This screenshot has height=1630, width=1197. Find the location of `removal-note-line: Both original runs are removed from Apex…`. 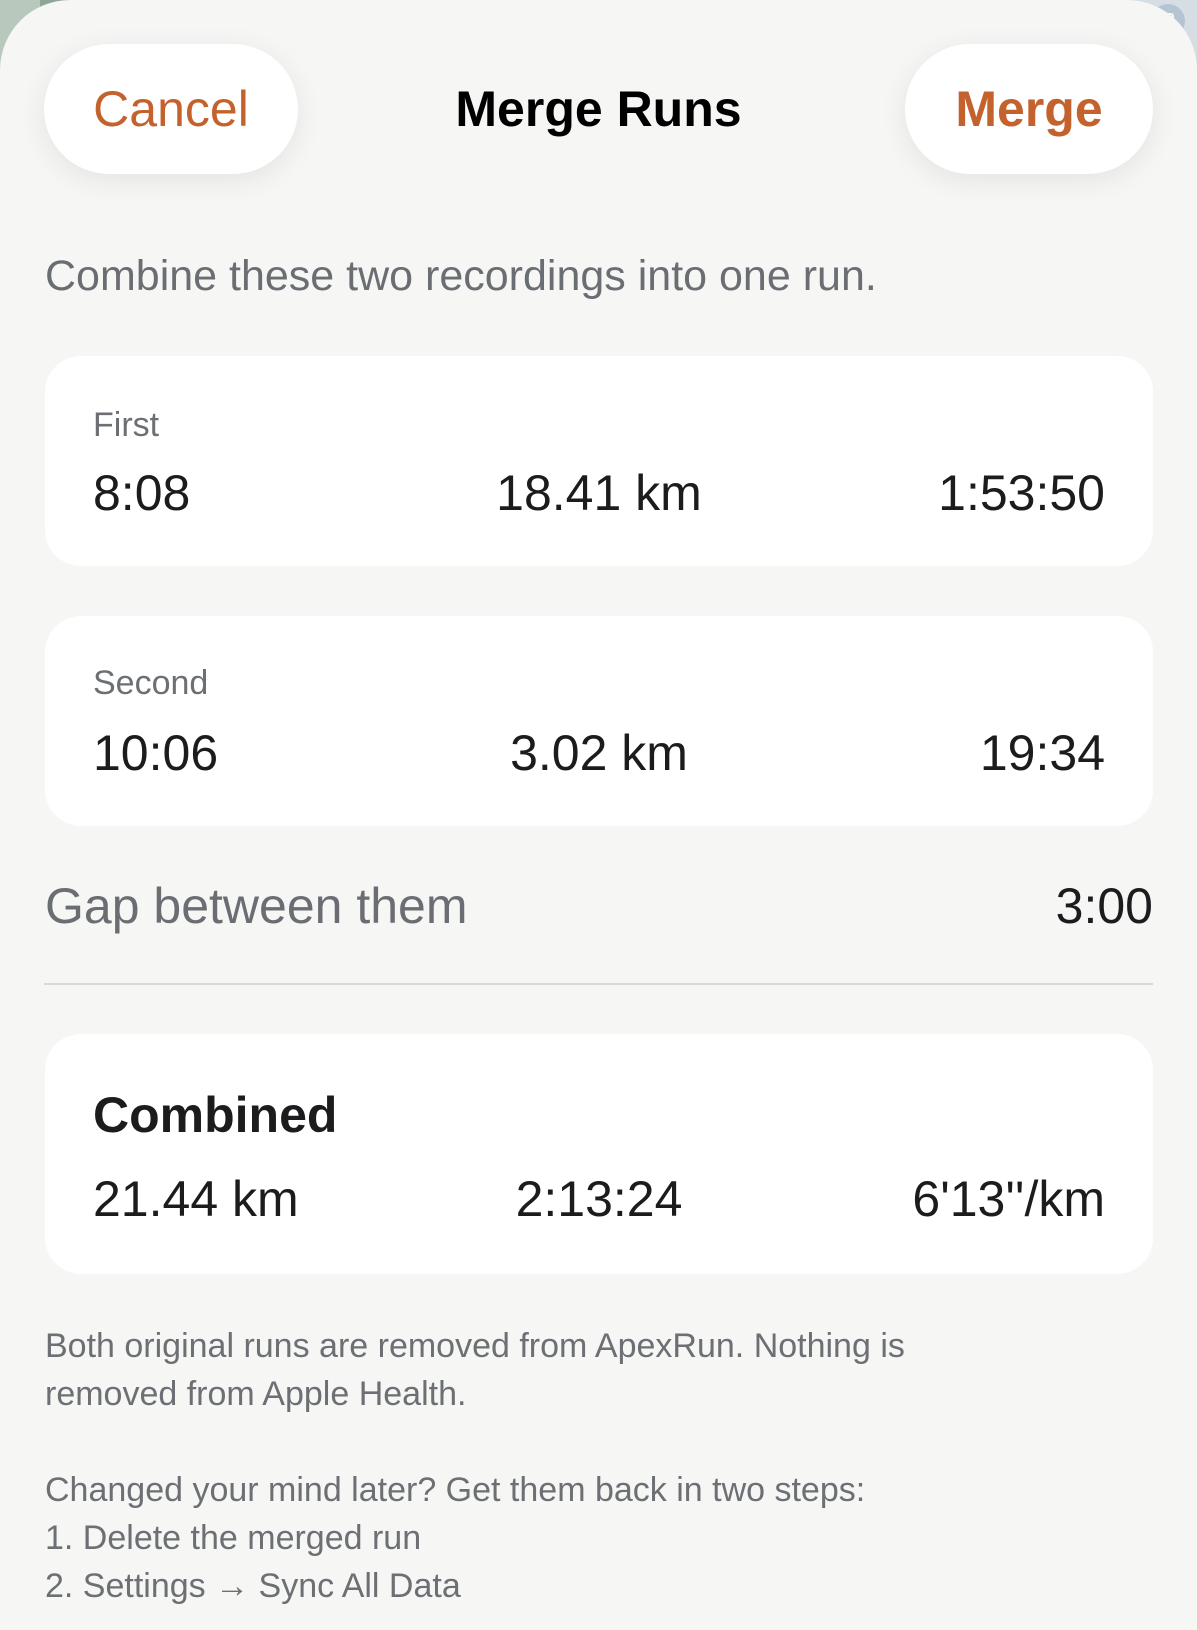

removal-note-line: Both original runs are removed from Apex… is located at coordinates (475, 1346).